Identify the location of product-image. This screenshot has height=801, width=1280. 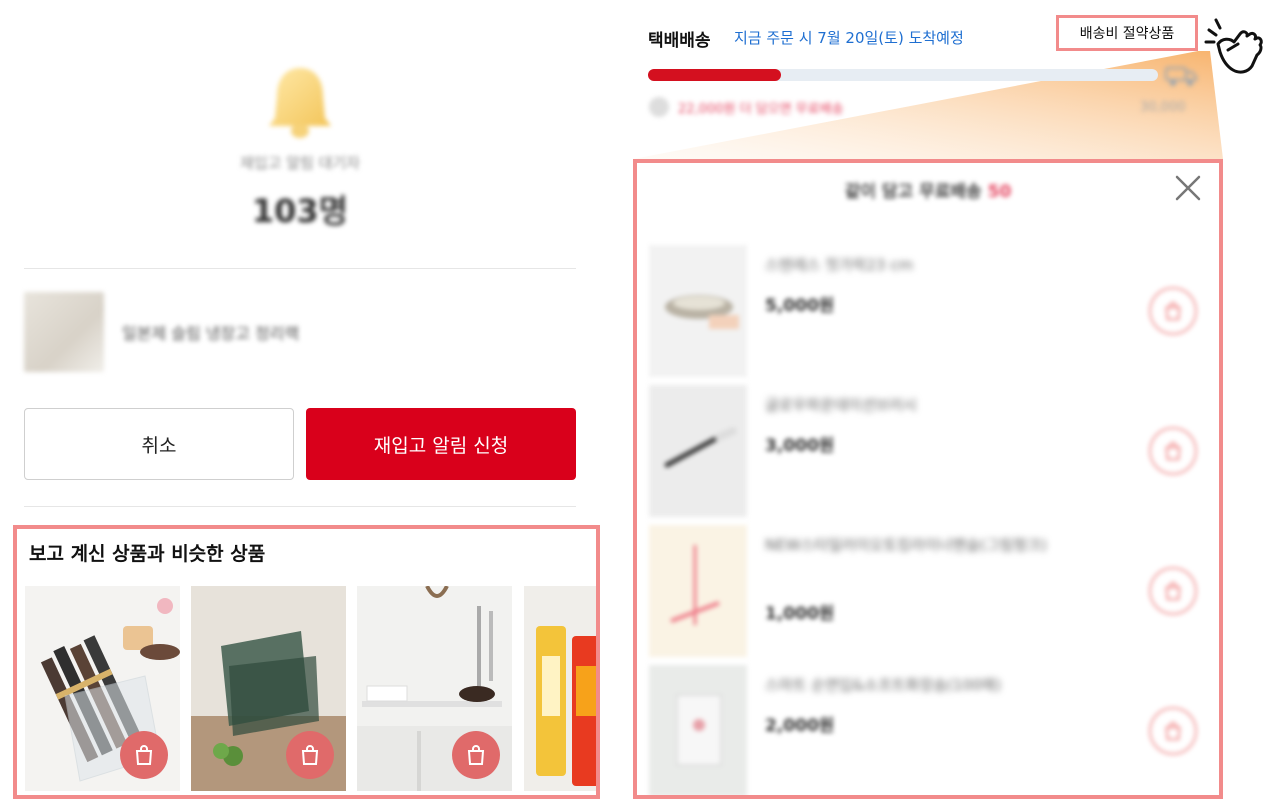
(560, 688).